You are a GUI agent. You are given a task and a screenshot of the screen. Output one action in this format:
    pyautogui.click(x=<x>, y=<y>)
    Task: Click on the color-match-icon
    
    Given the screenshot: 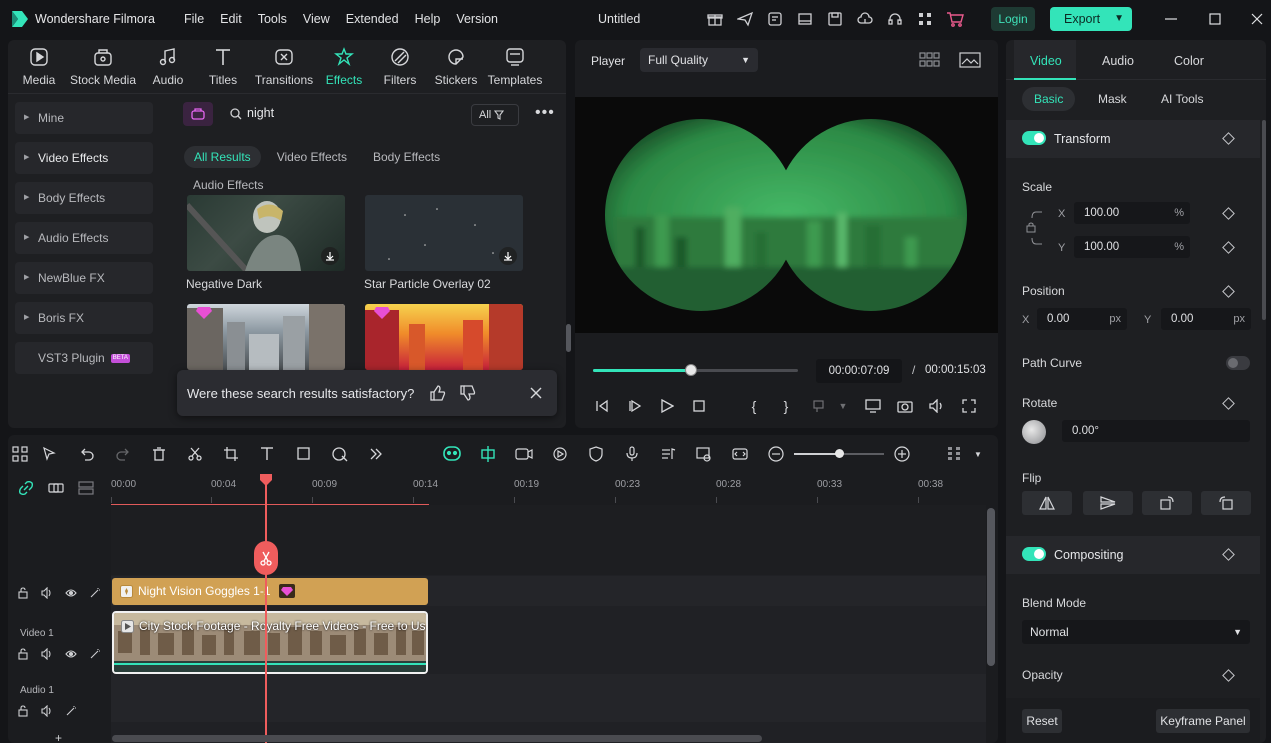 What is the action you would take?
    pyautogui.click(x=340, y=454)
    